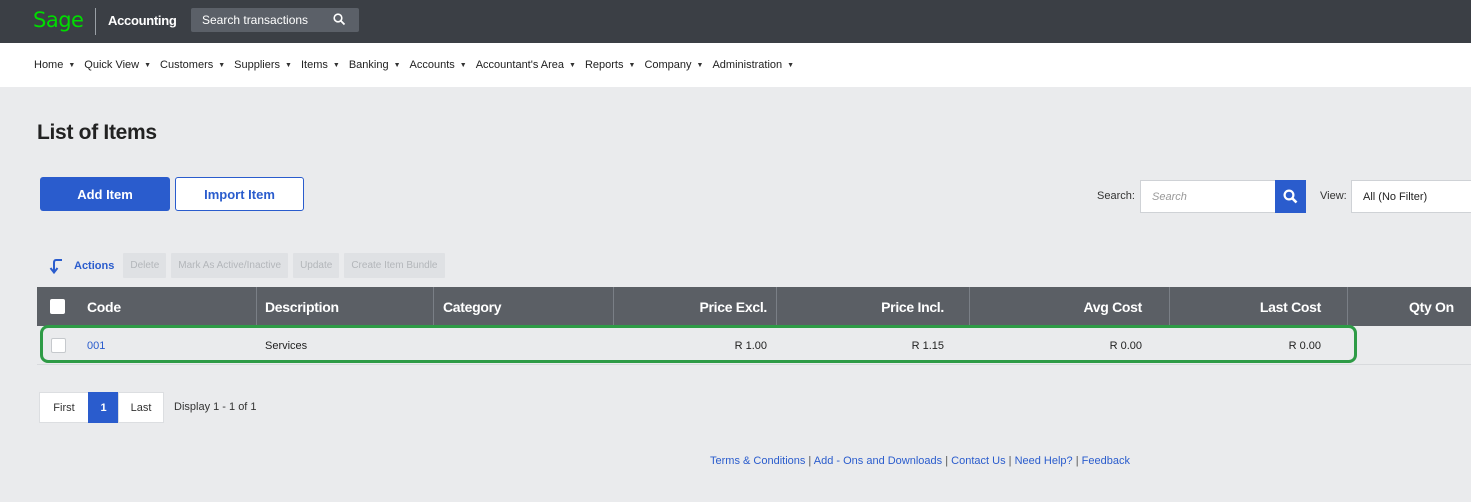  Describe the element at coordinates (239, 194) in the screenshot. I see `import-item-button: Import Item` at that location.